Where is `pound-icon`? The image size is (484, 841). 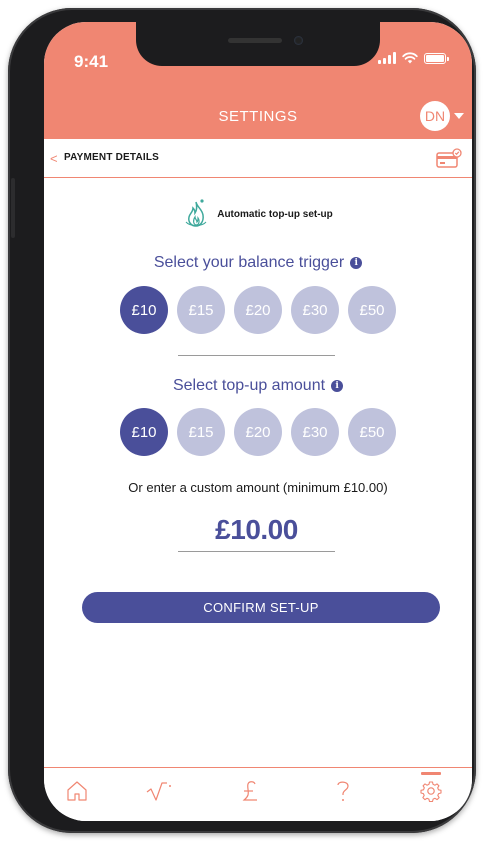 pound-icon is located at coordinates (249, 791).